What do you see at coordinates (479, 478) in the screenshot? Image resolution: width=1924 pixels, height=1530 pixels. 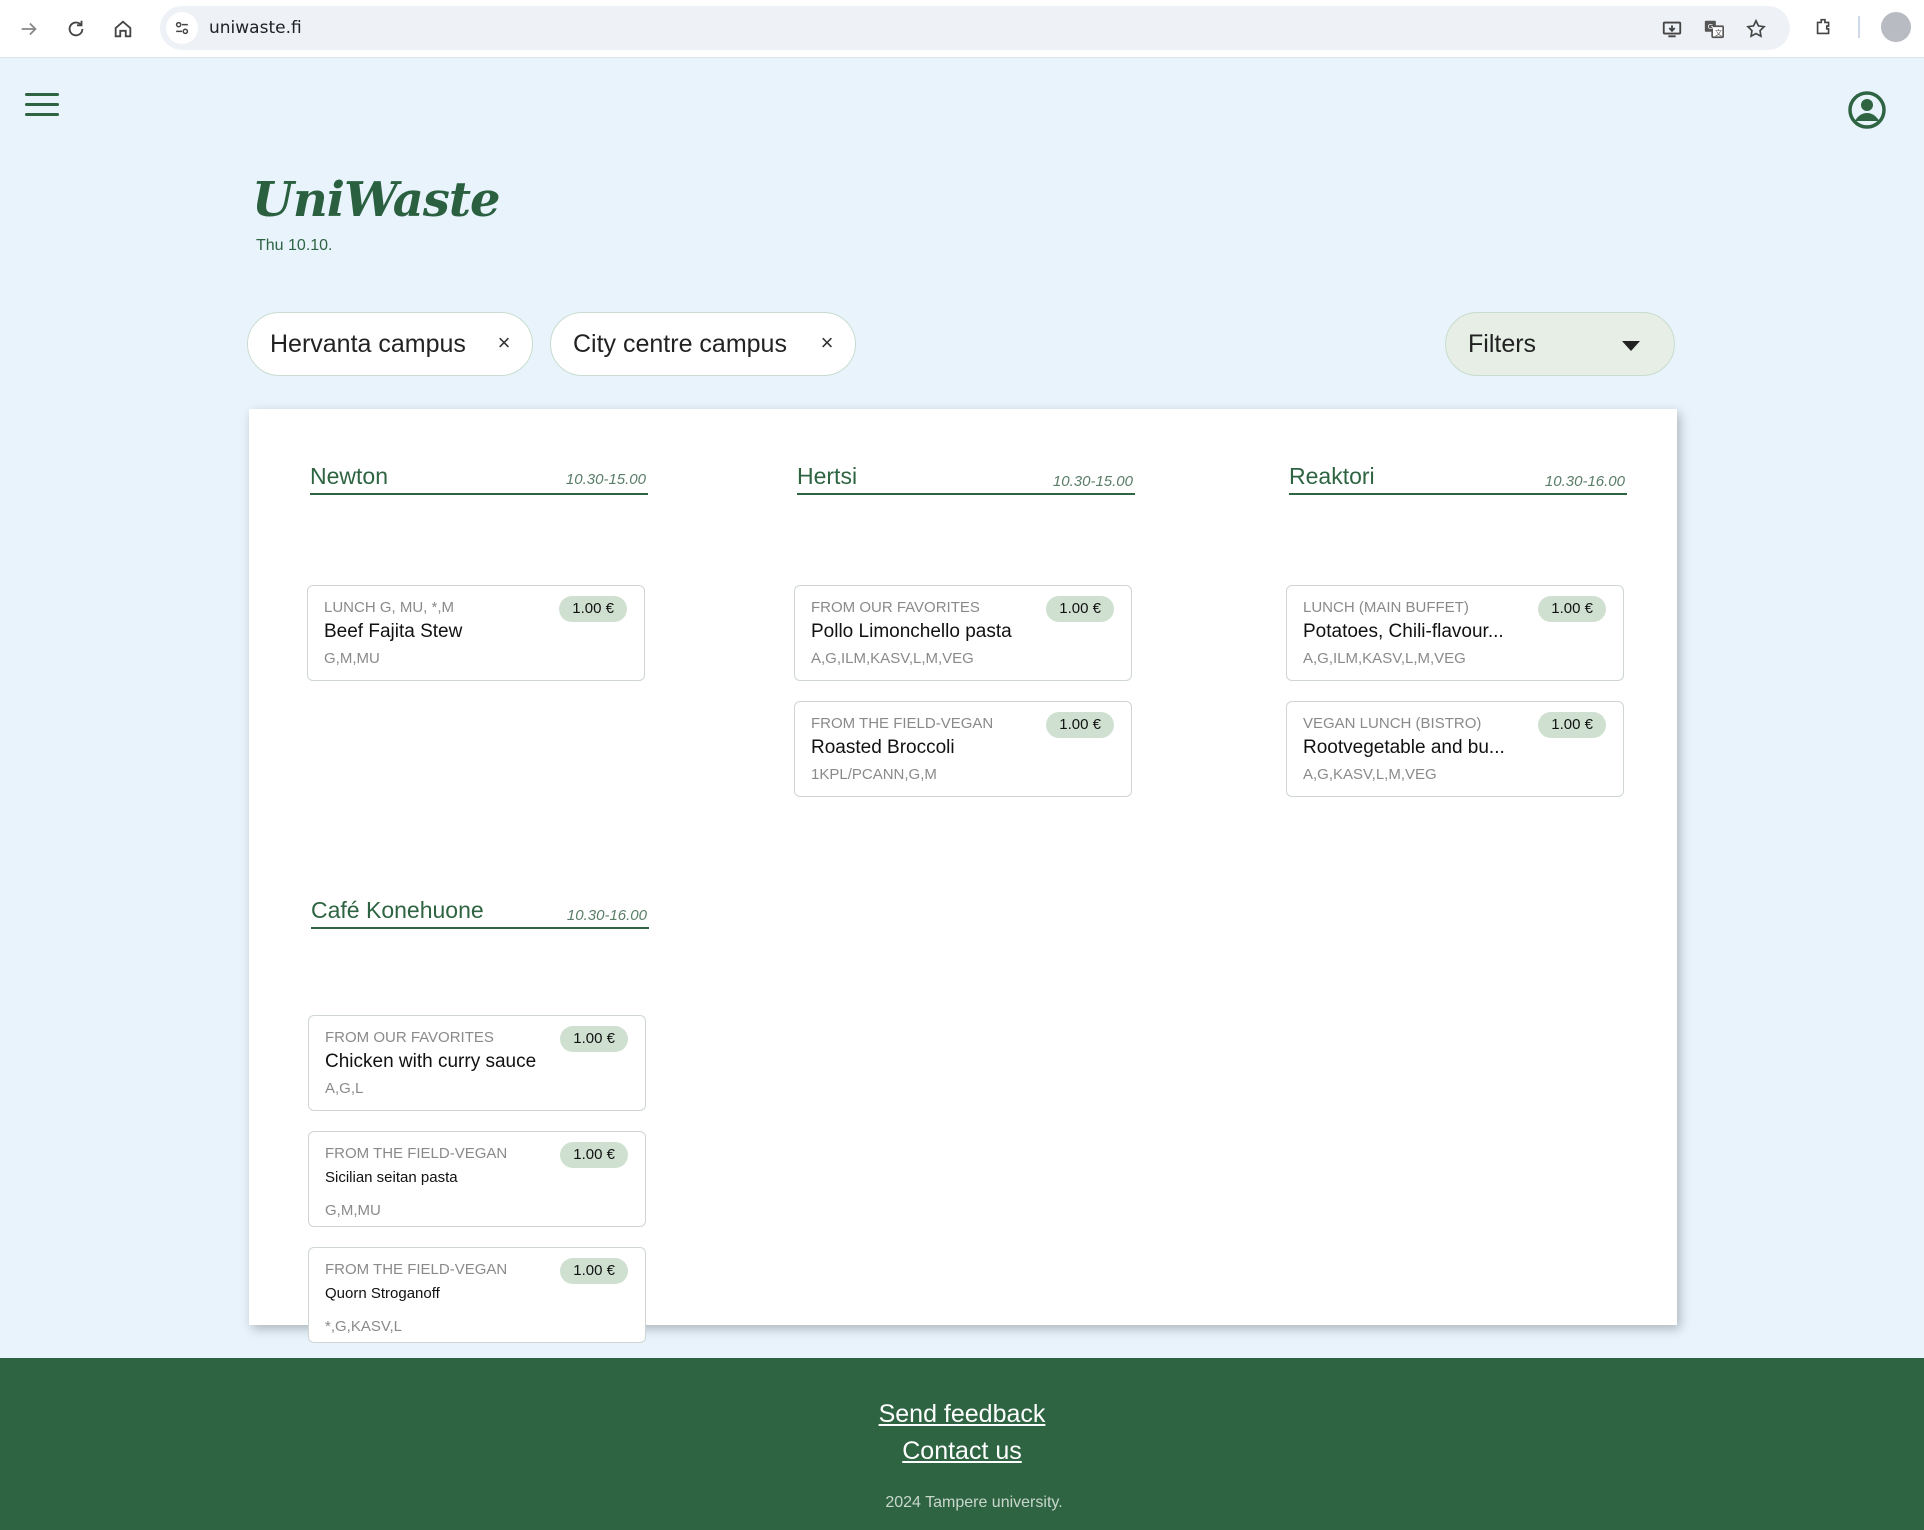 I see `restaurant-header: Newton 10.30-15.00` at bounding box center [479, 478].